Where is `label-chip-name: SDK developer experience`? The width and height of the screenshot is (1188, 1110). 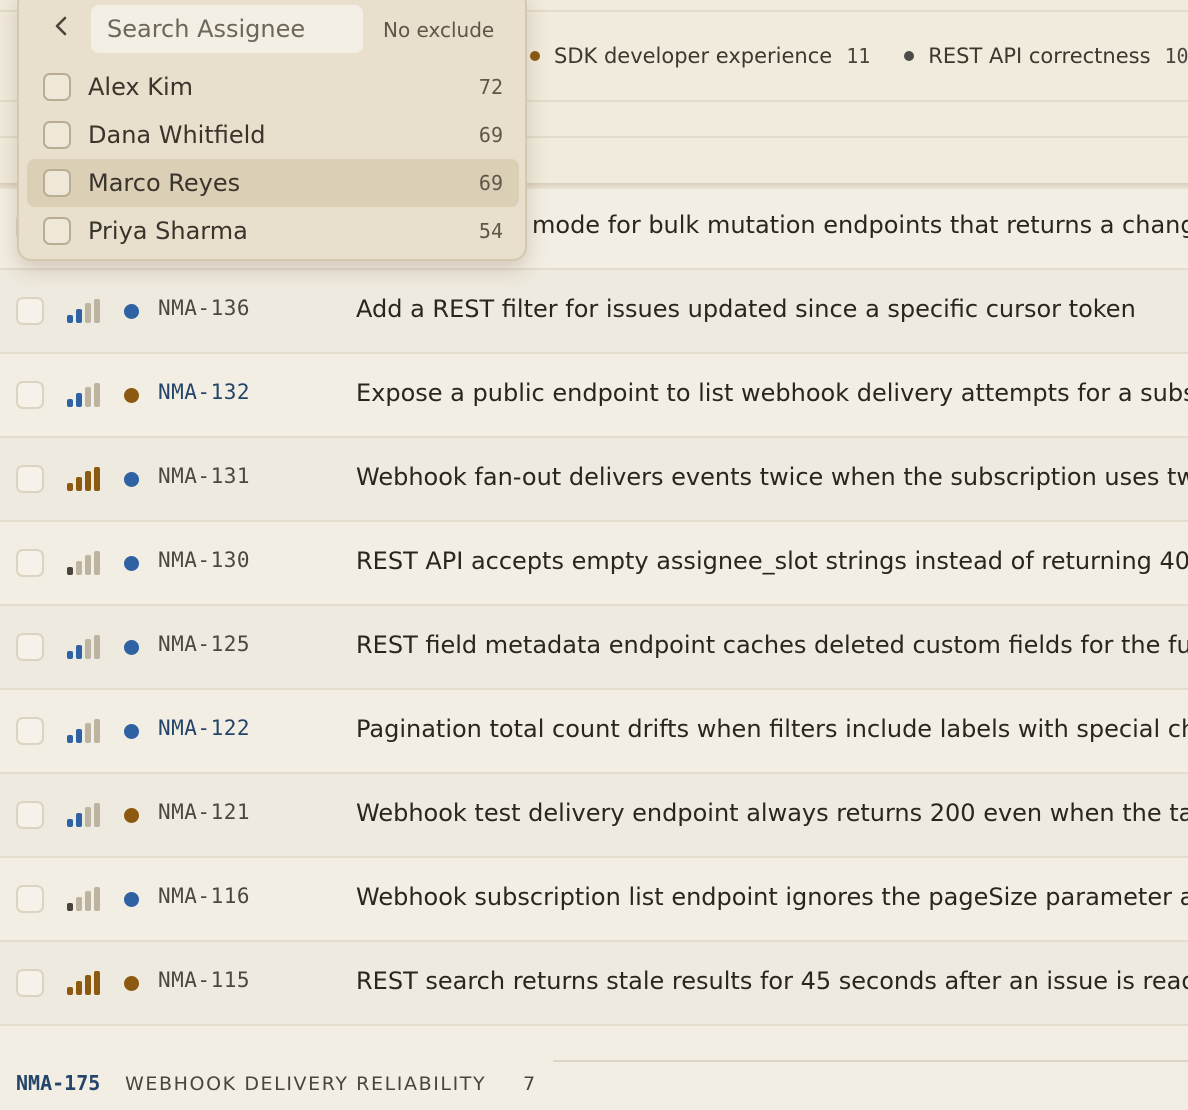 label-chip-name: SDK developer experience is located at coordinates (693, 56).